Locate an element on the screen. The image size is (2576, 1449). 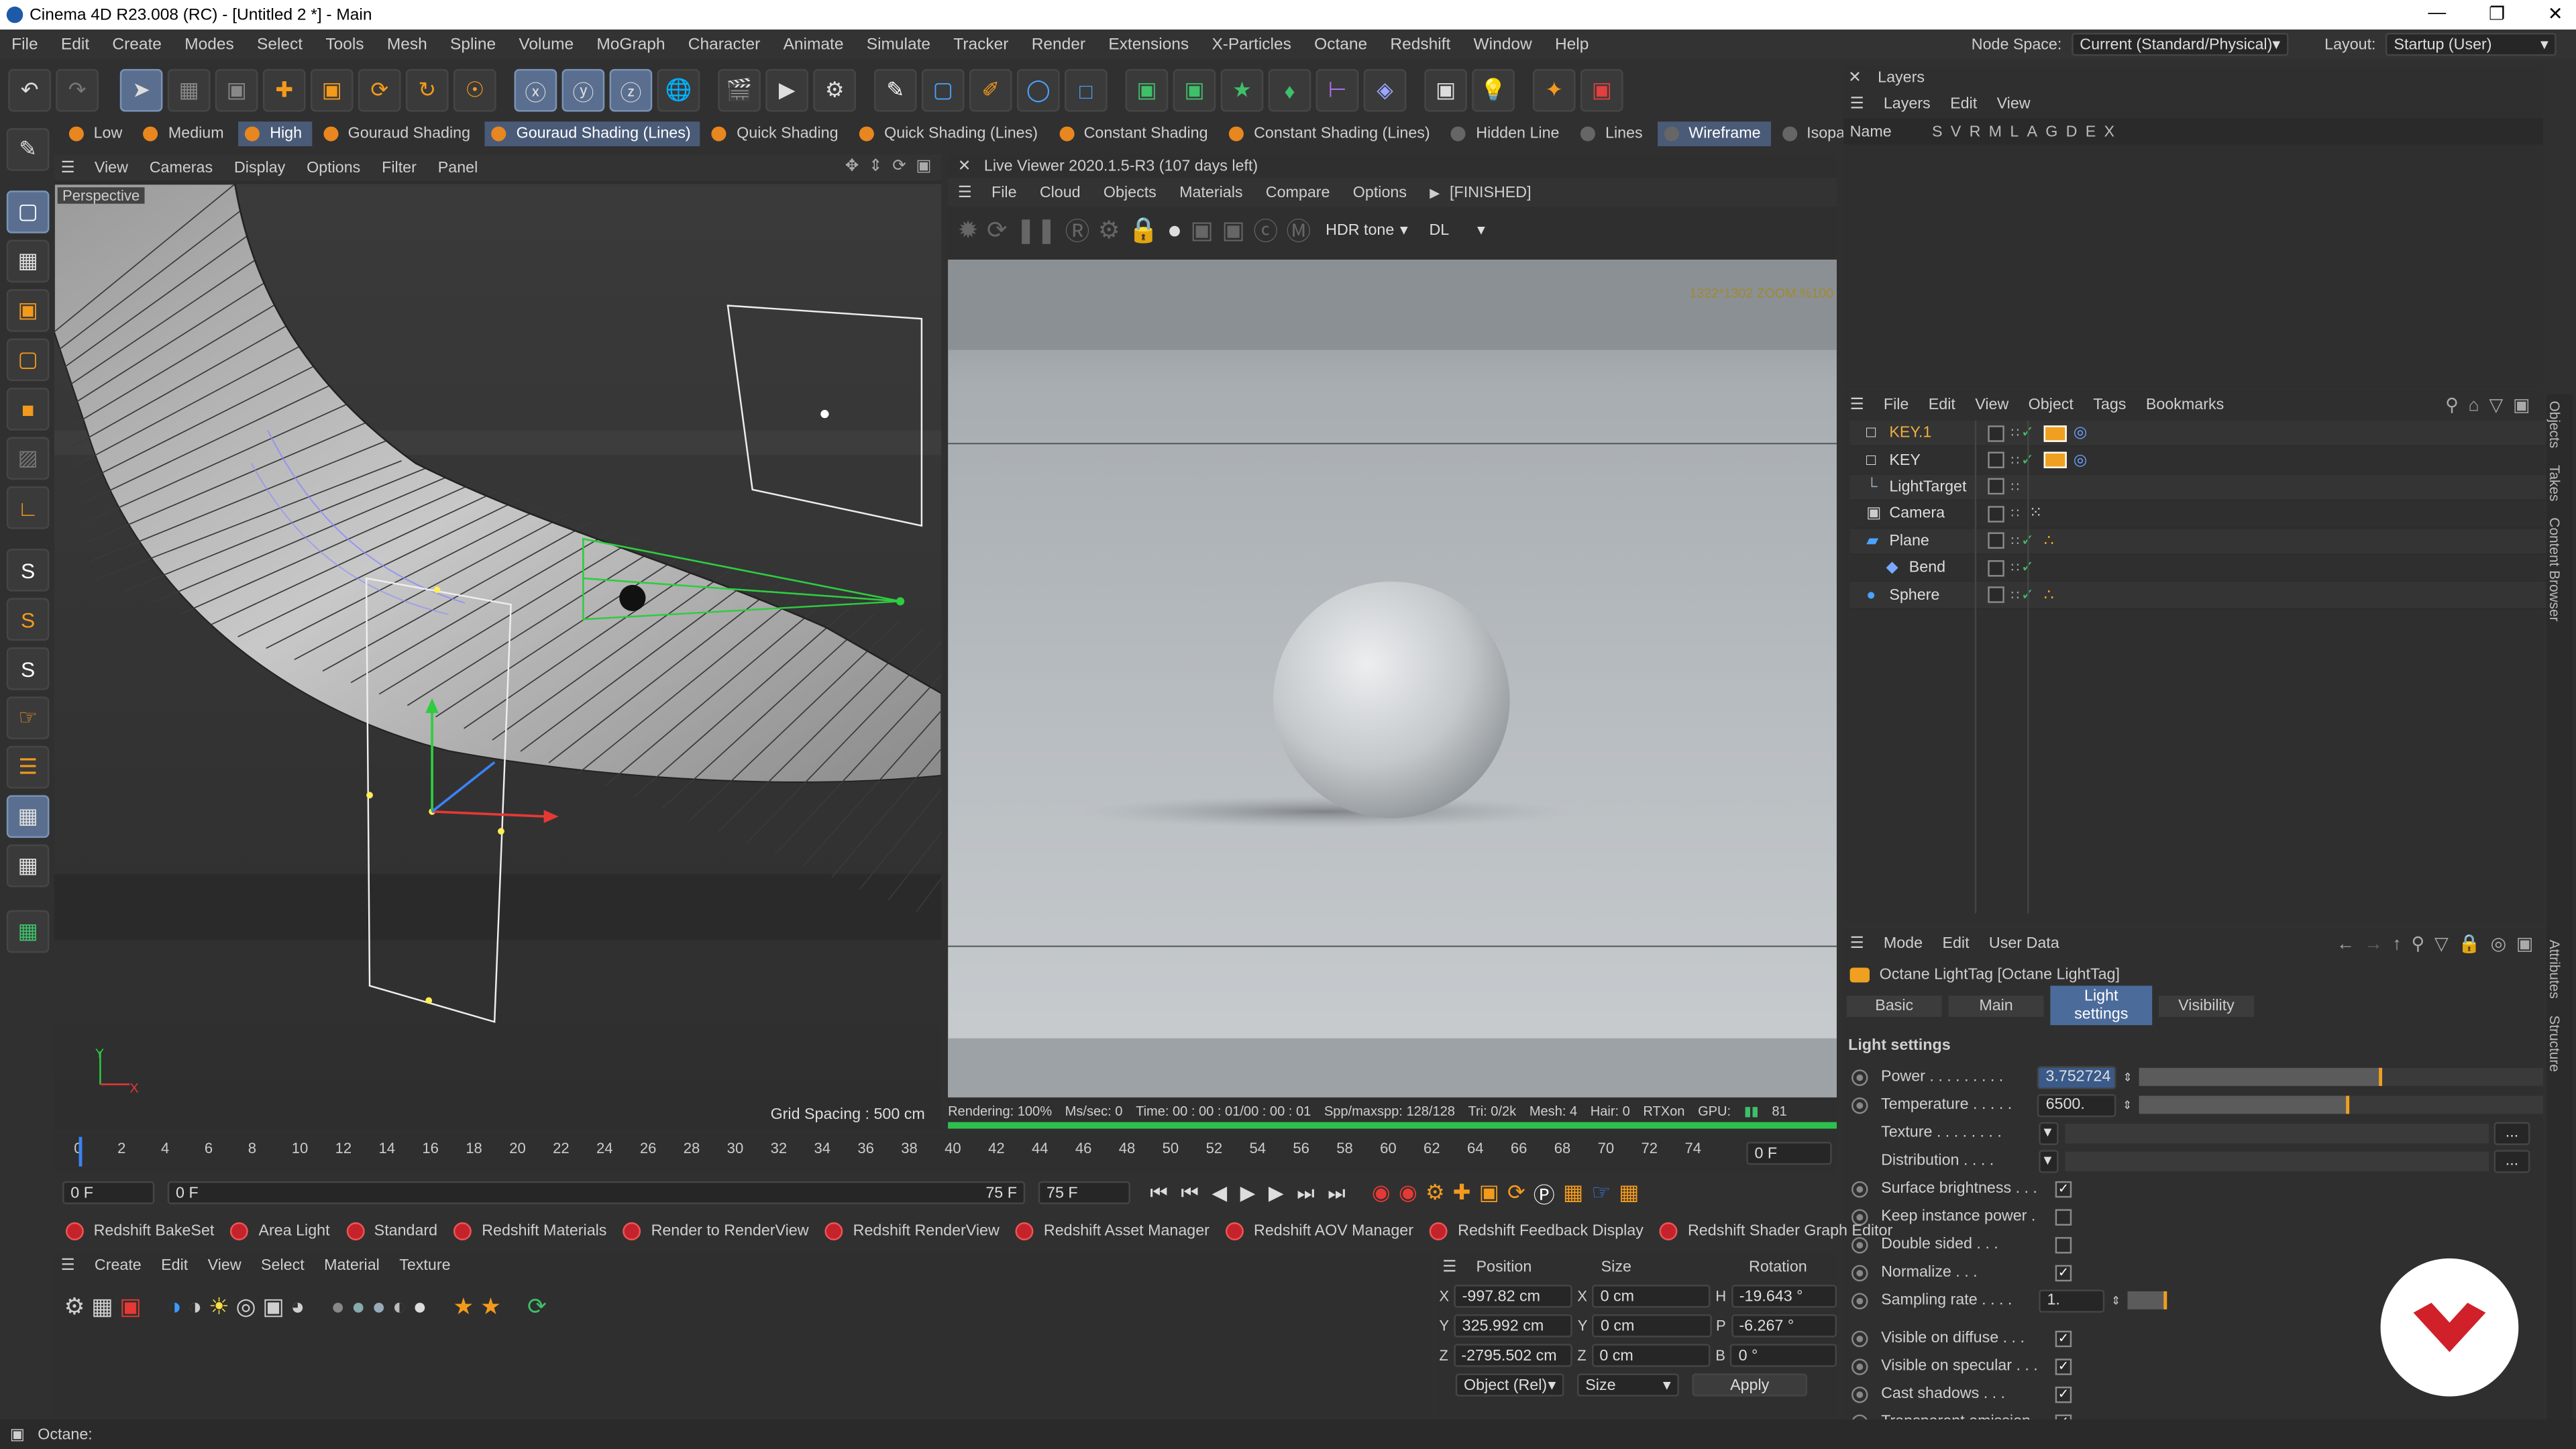
lv-menu-objects: Objects is located at coordinates (1130, 192).